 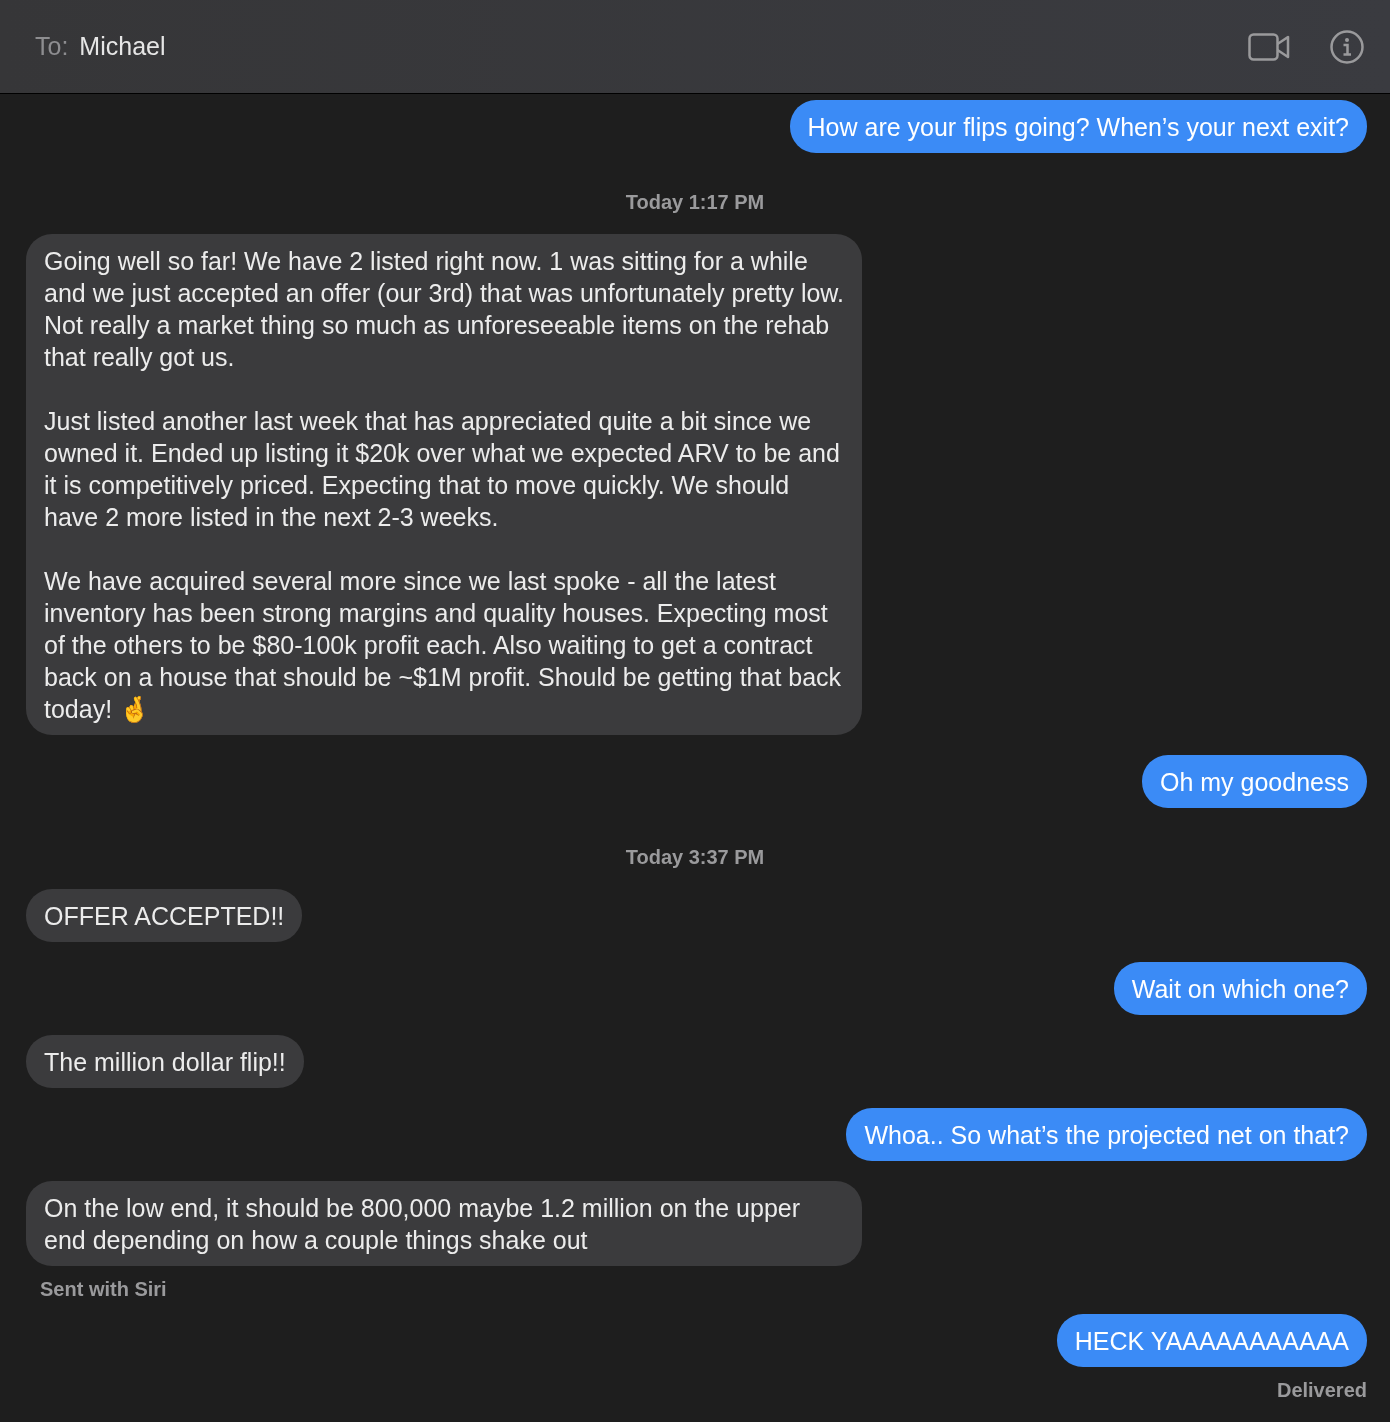 What do you see at coordinates (1254, 781) in the screenshot?
I see `message-bubble: Oh my goodness` at bounding box center [1254, 781].